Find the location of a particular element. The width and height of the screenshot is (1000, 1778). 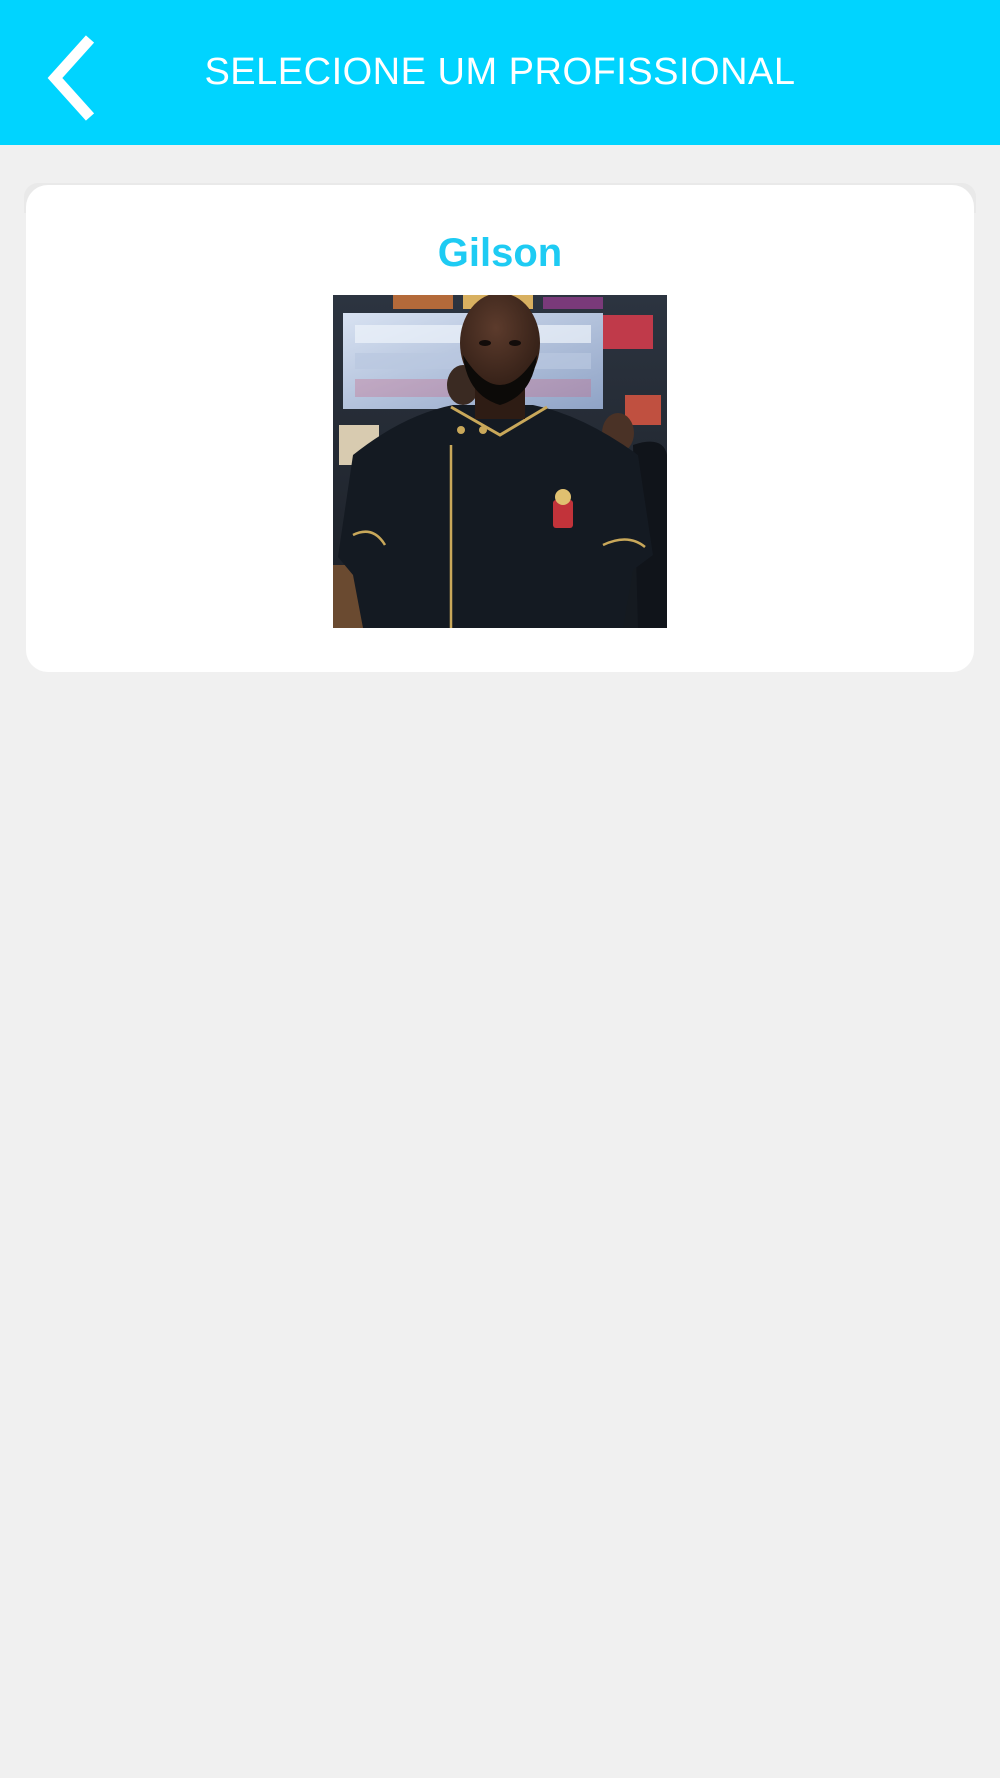

professional-photo is located at coordinates (500, 461).